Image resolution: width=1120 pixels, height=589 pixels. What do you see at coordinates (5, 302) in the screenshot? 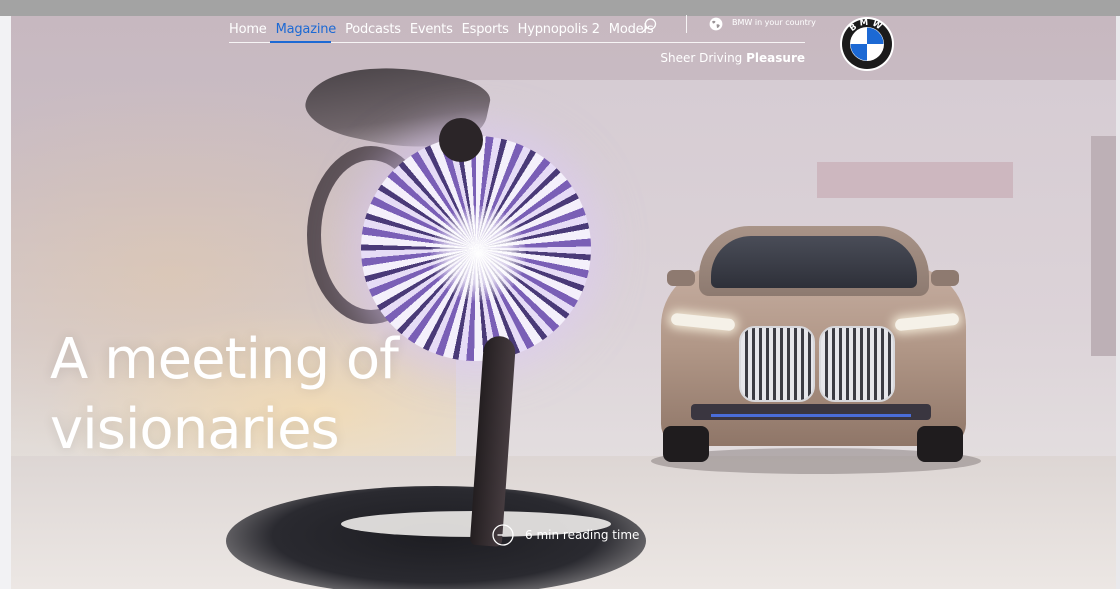
I see `page-frame-left` at bounding box center [5, 302].